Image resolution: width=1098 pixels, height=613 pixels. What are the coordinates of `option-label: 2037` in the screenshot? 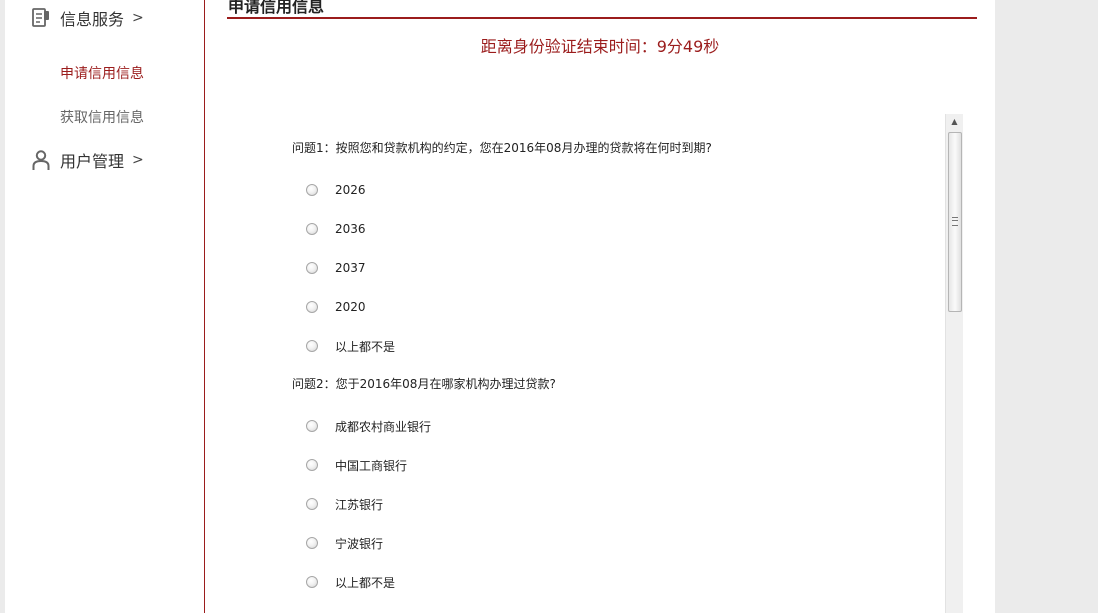 It's located at (350, 268).